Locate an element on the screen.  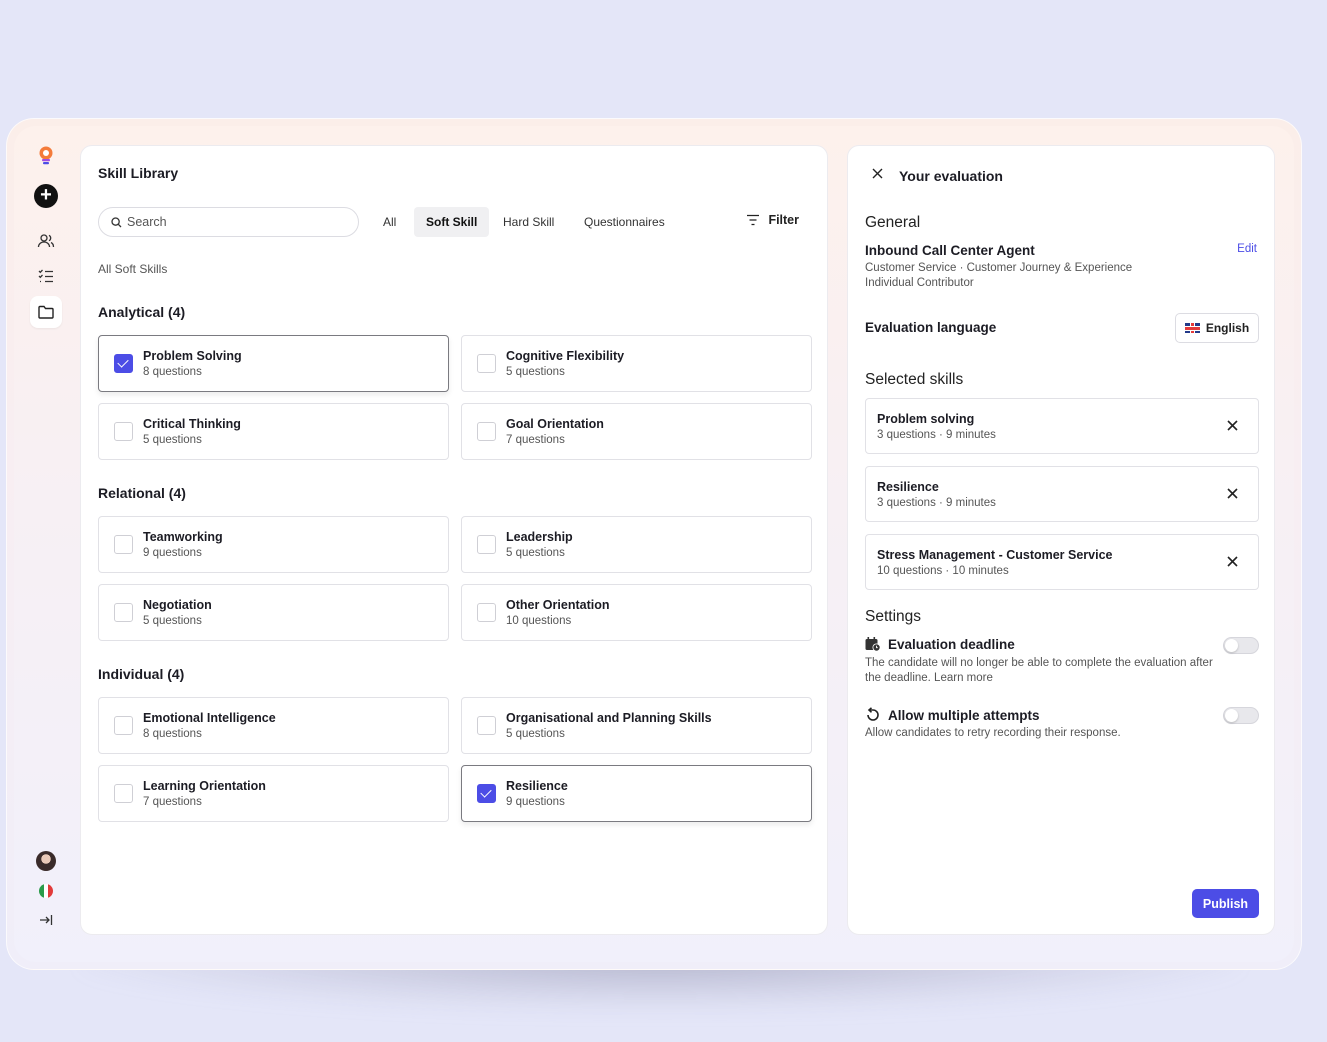
search-icon is located at coordinates (116, 221).